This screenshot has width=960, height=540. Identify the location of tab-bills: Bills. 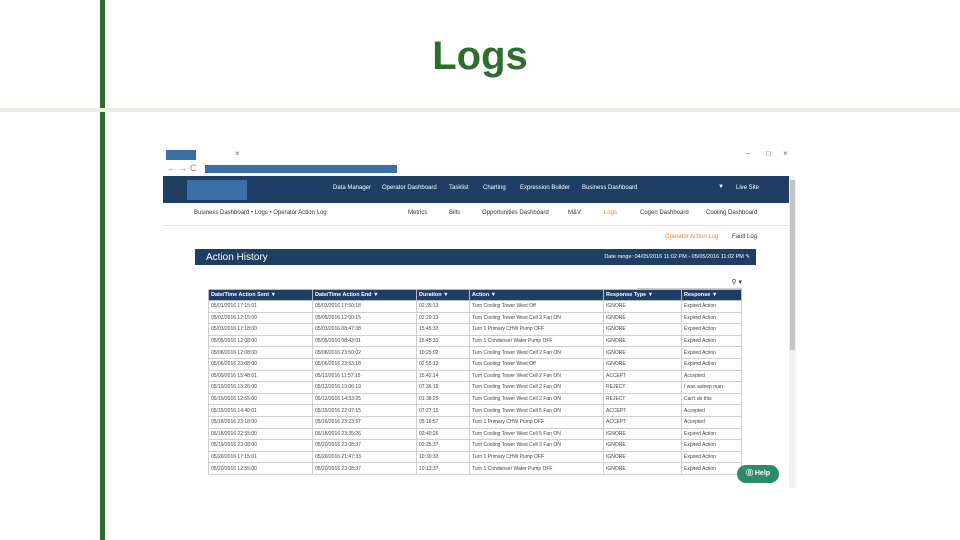
(454, 213).